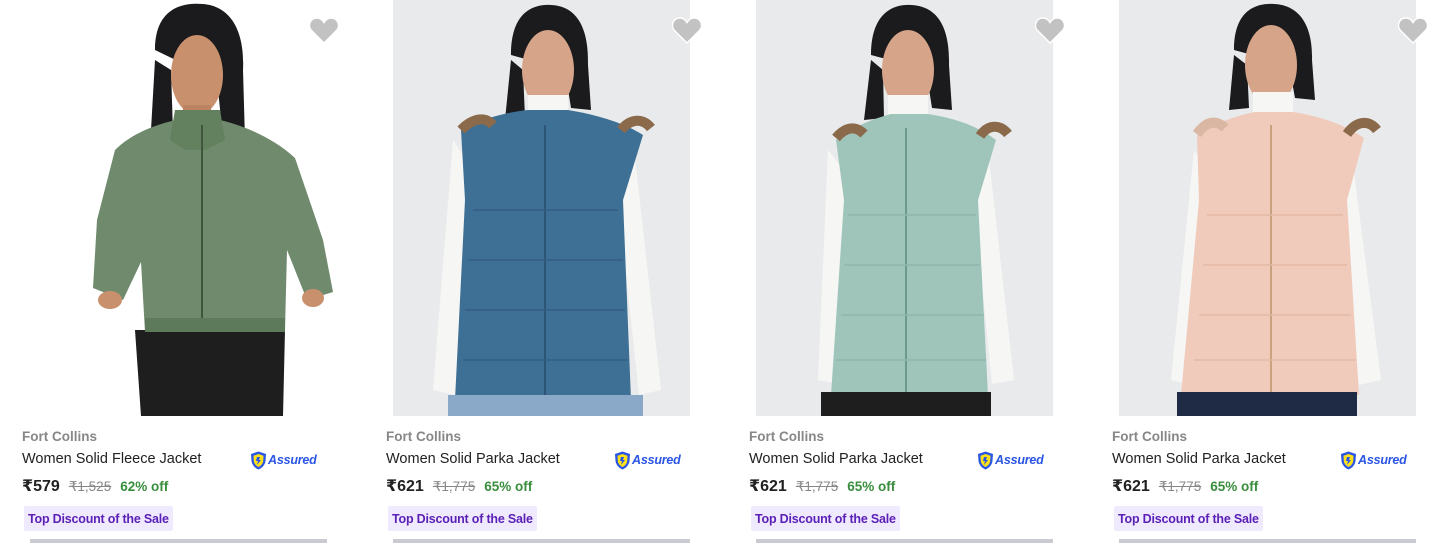 The image size is (1455, 543). Describe the element at coordinates (182, 487) in the screenshot. I see `price-row: ₹579 ₹1,525 62% off` at that location.